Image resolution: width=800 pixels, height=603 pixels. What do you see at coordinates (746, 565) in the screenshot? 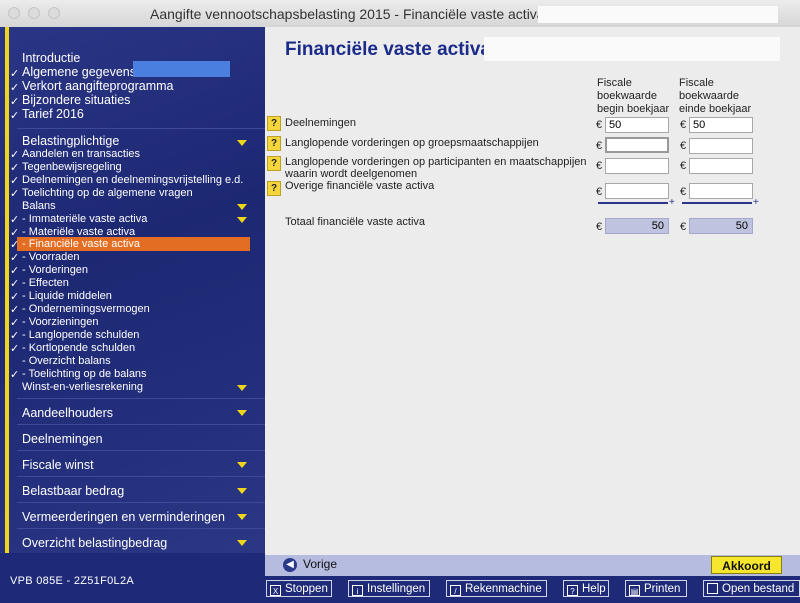
I see `akkoord-button: Akkoord` at bounding box center [746, 565].